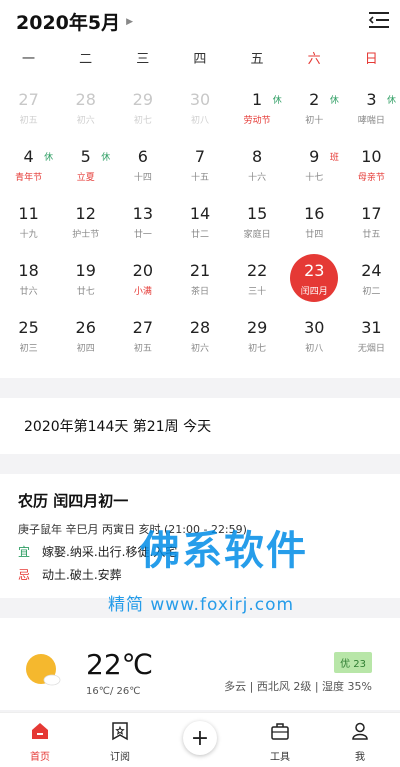 Image resolution: width=400 pixels, height=767 pixels. Describe the element at coordinates (371, 292) in the screenshot. I see `lunar-day-label: 初二` at that location.